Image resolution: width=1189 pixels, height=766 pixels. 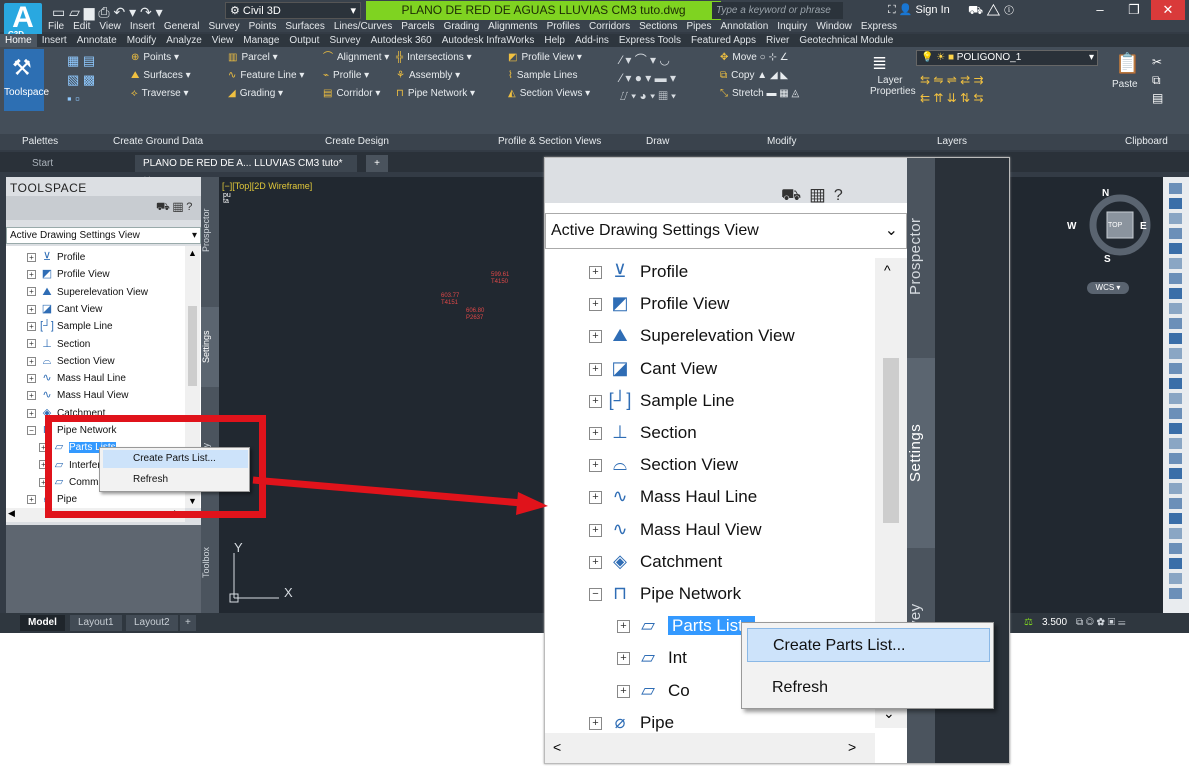 What do you see at coordinates (174, 208) in the screenshot?
I see `toolbar-icons: ⛟ ▦ ?` at bounding box center [174, 208].